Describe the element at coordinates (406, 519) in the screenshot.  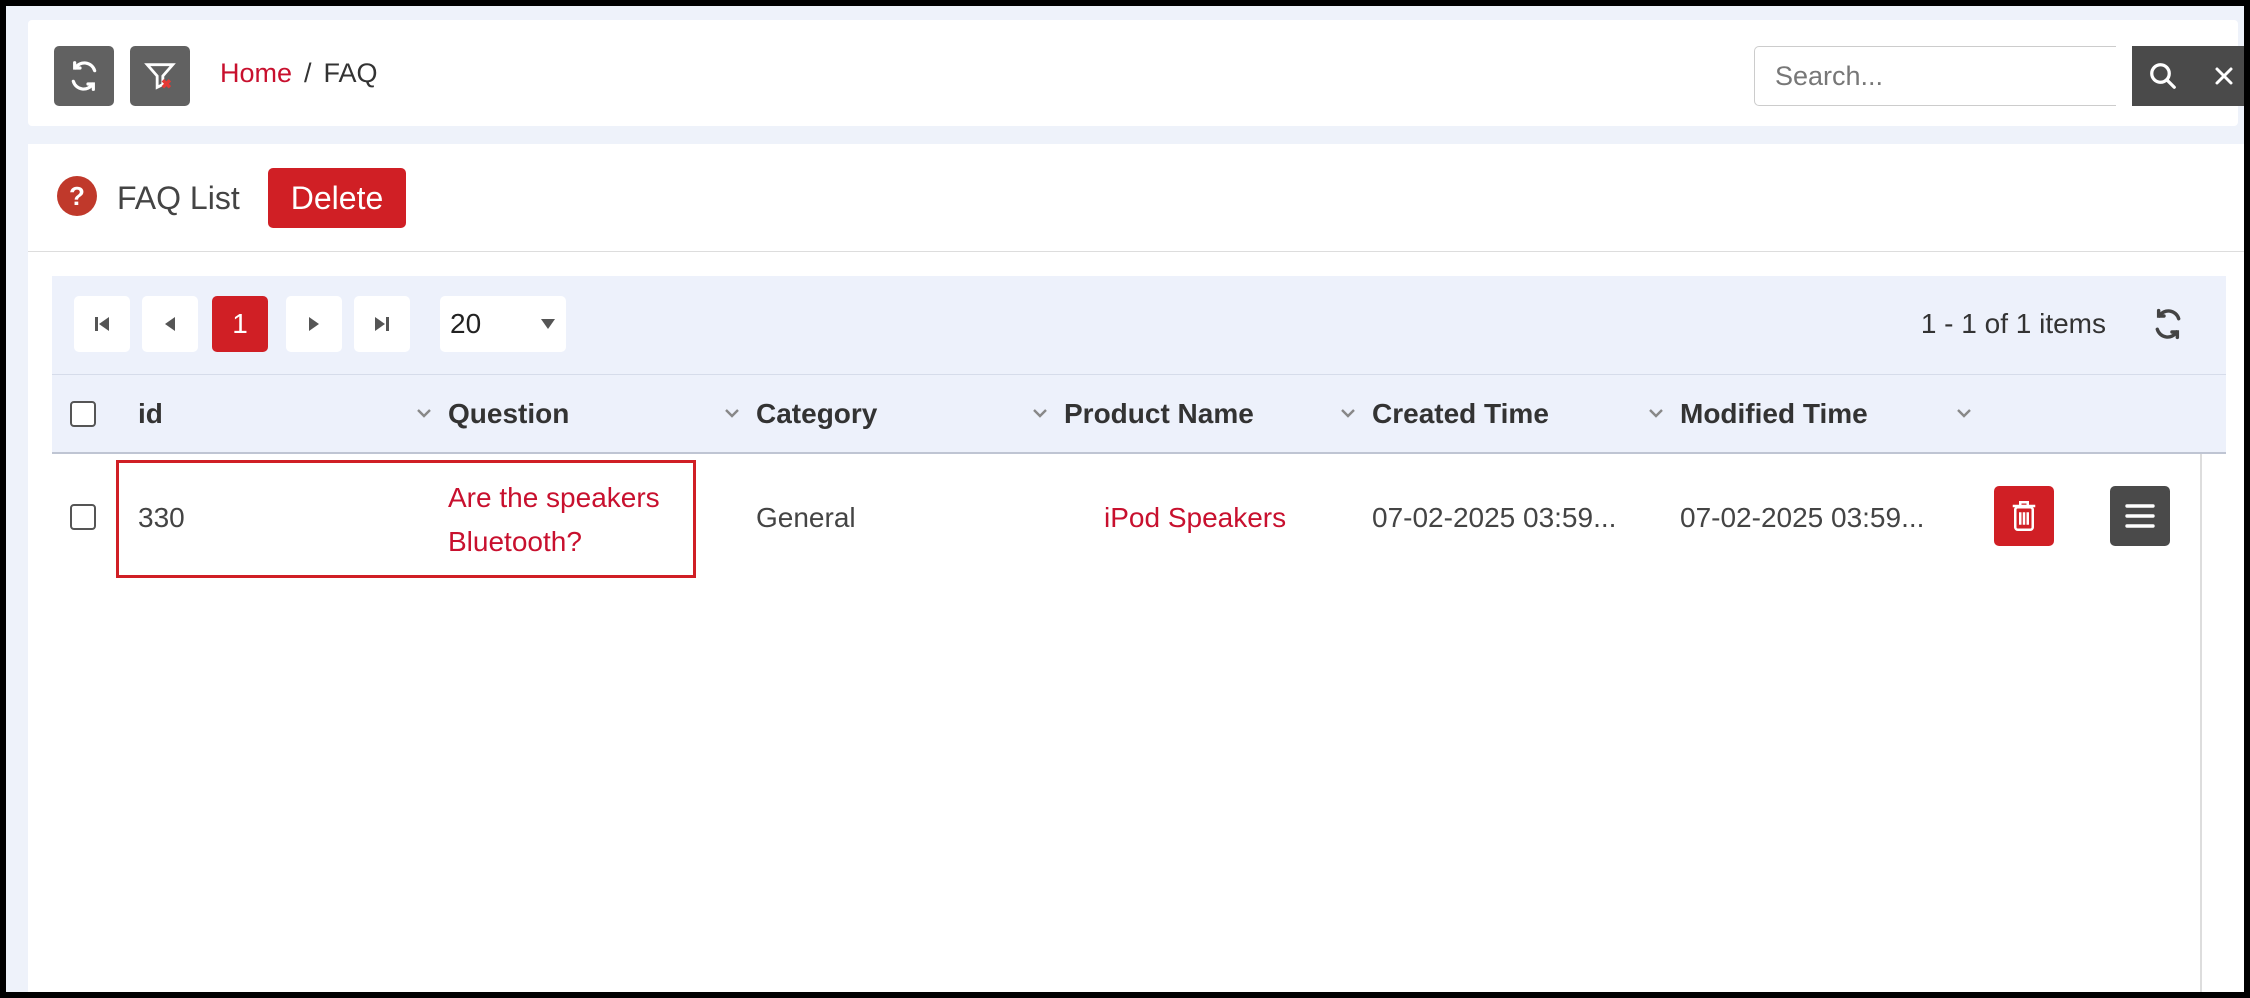
I see `highlight-box` at that location.